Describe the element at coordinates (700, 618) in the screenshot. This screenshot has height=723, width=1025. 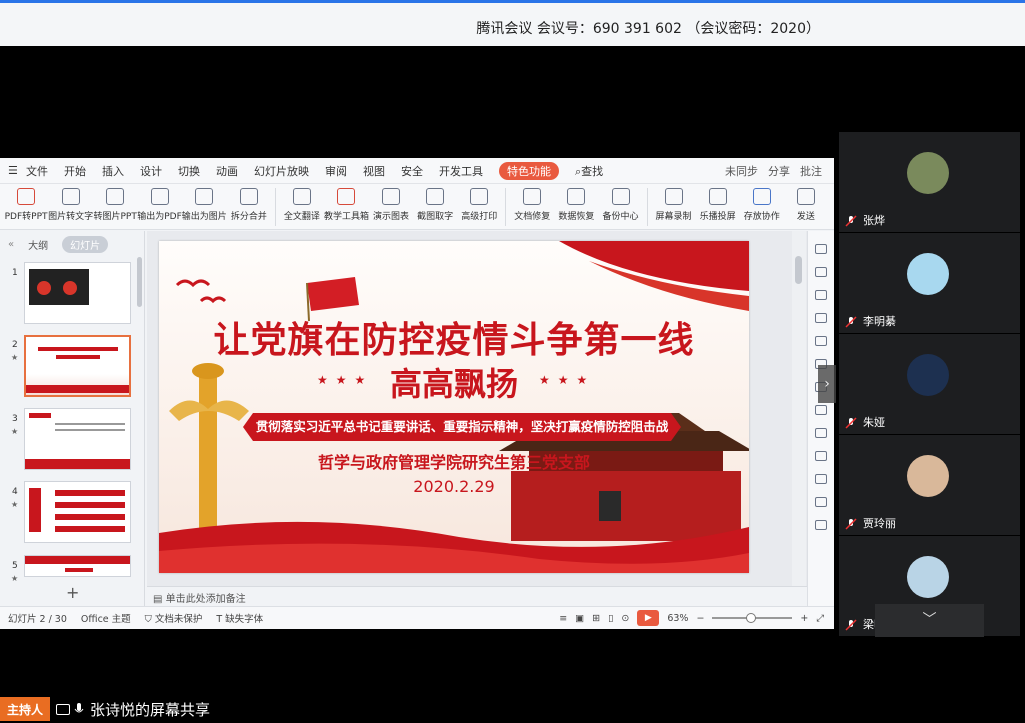
I see `zoom-out-icon: −` at that location.